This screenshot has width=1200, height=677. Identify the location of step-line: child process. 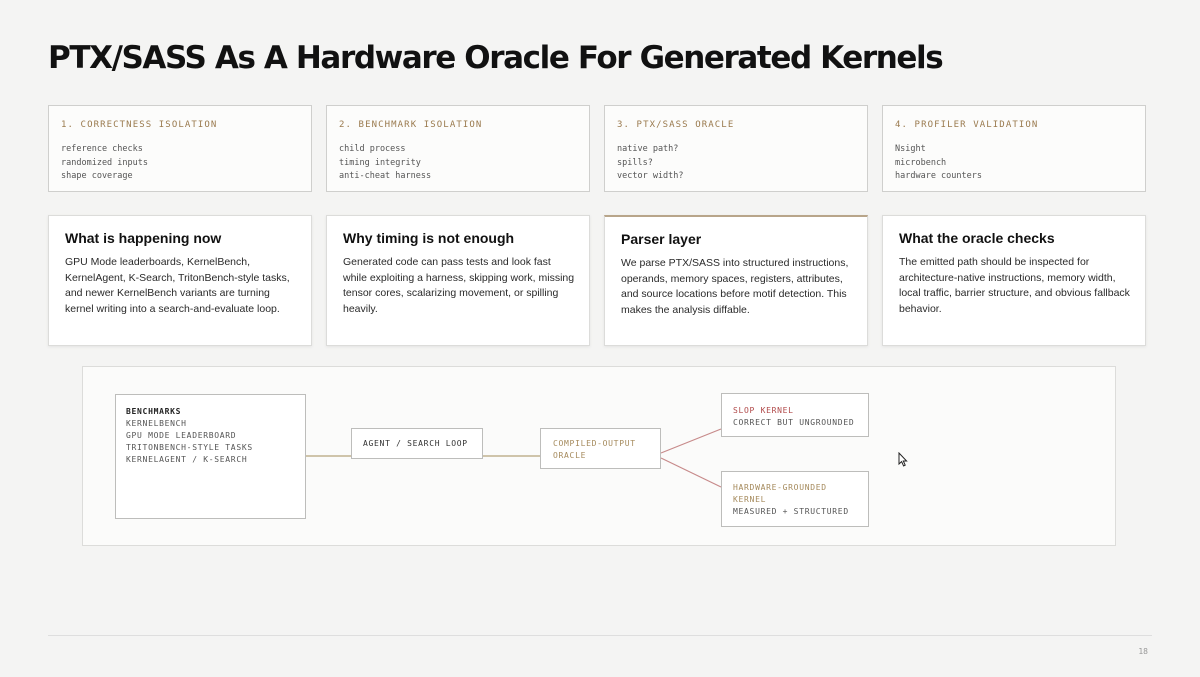
(372, 149).